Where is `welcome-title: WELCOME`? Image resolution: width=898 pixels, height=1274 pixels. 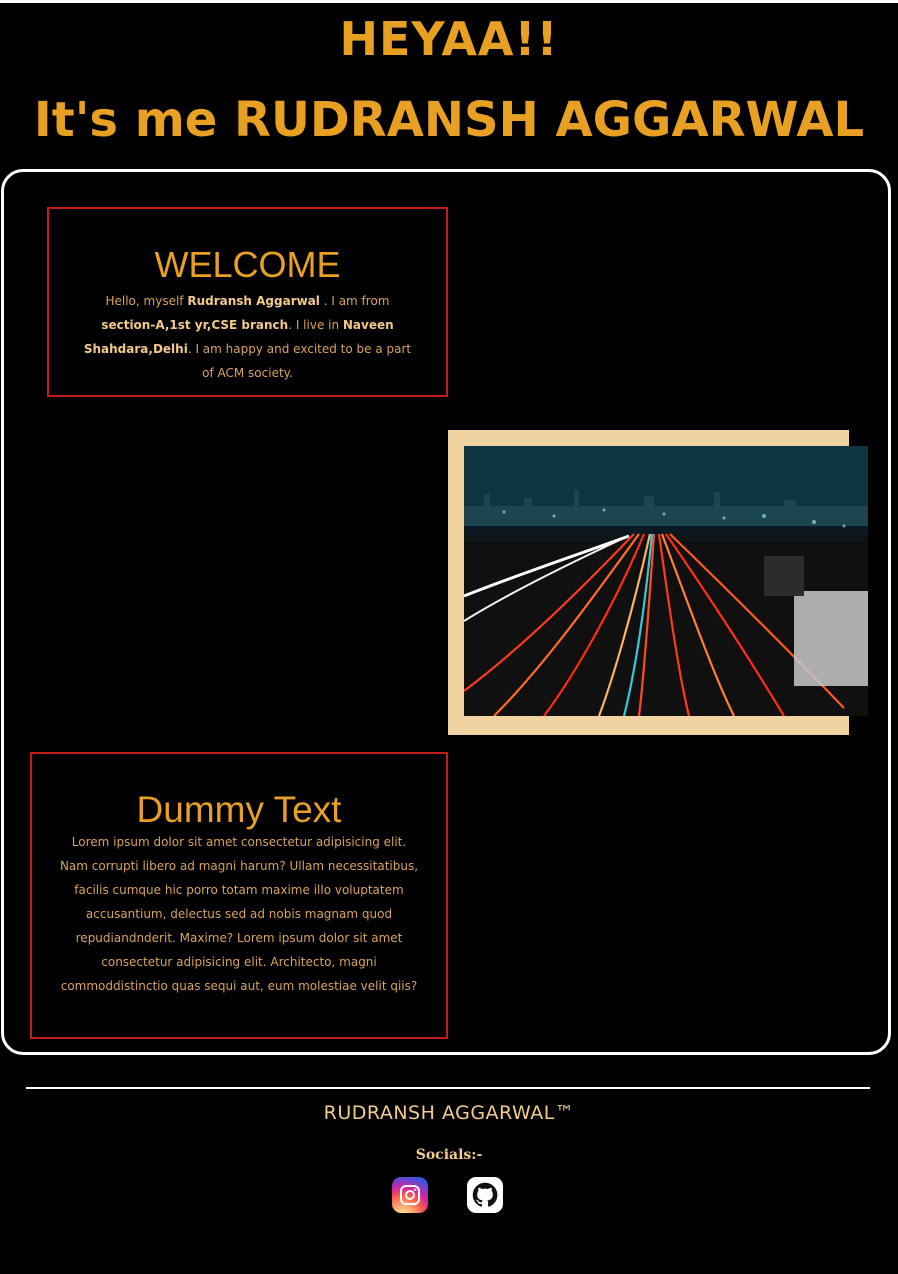
welcome-title: WELCOME is located at coordinates (247, 264).